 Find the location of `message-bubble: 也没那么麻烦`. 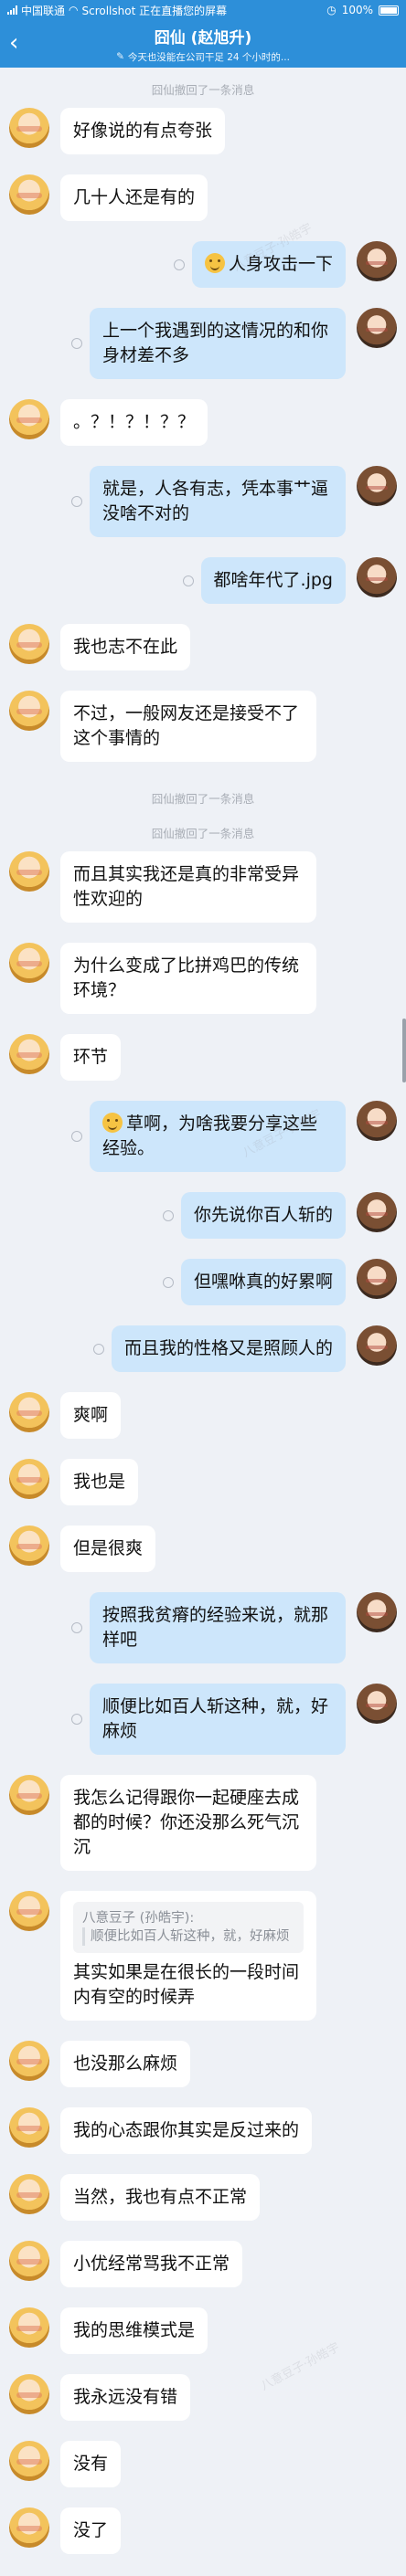

message-bubble: 也没那么麻烦 is located at coordinates (125, 2064).